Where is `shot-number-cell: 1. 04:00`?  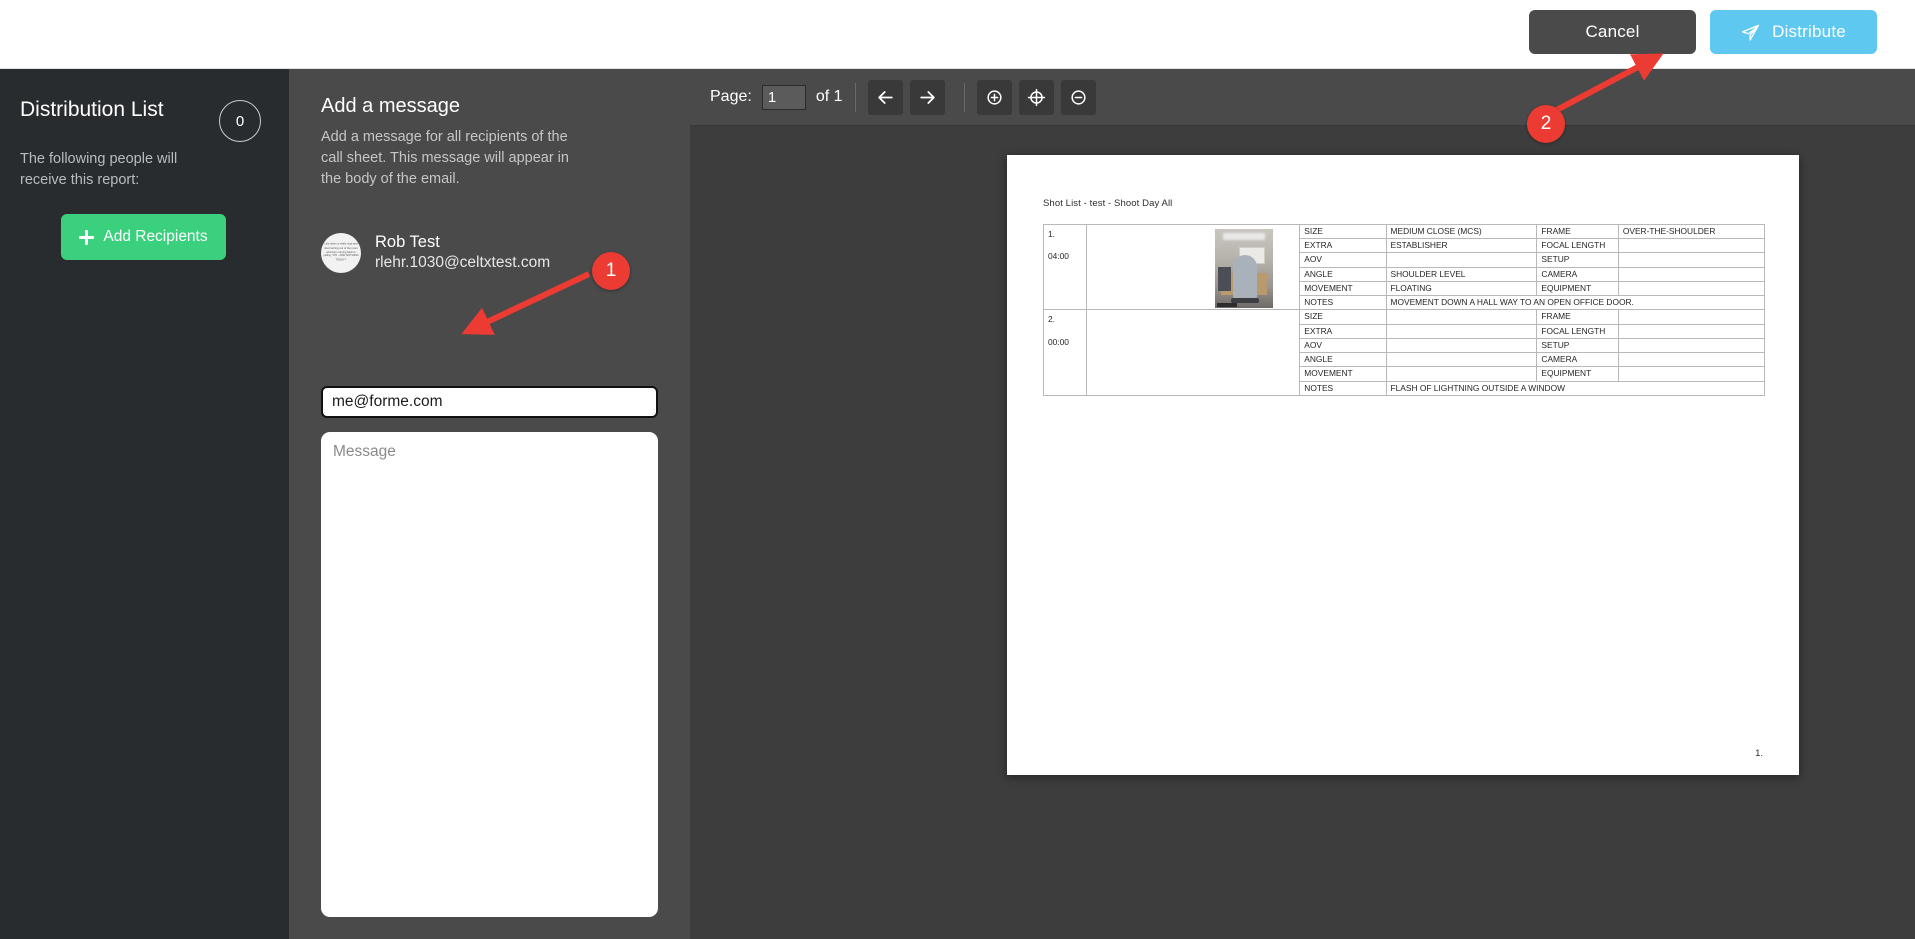 shot-number-cell: 1. 04:00 is located at coordinates (1065, 267).